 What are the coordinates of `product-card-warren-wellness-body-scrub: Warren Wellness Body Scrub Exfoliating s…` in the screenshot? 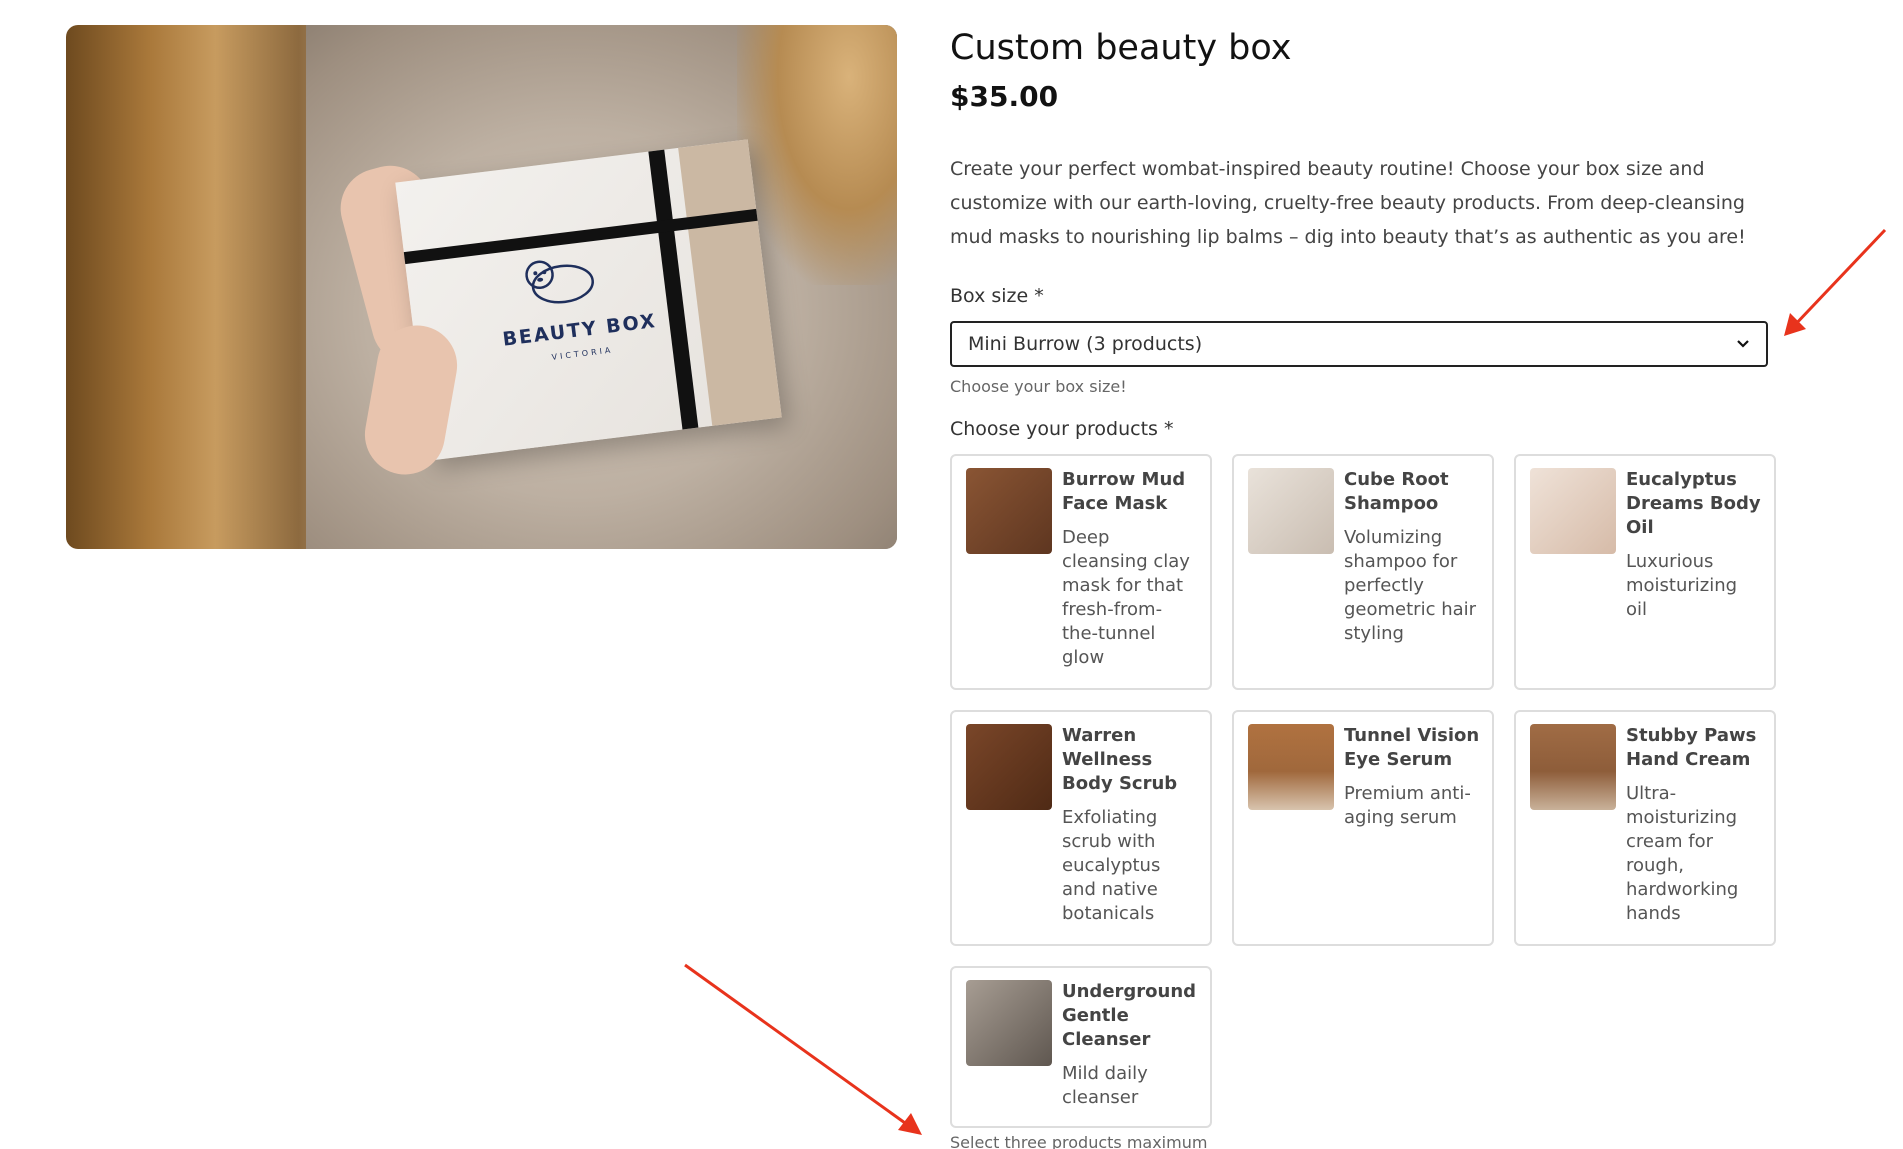 It's located at (1081, 828).